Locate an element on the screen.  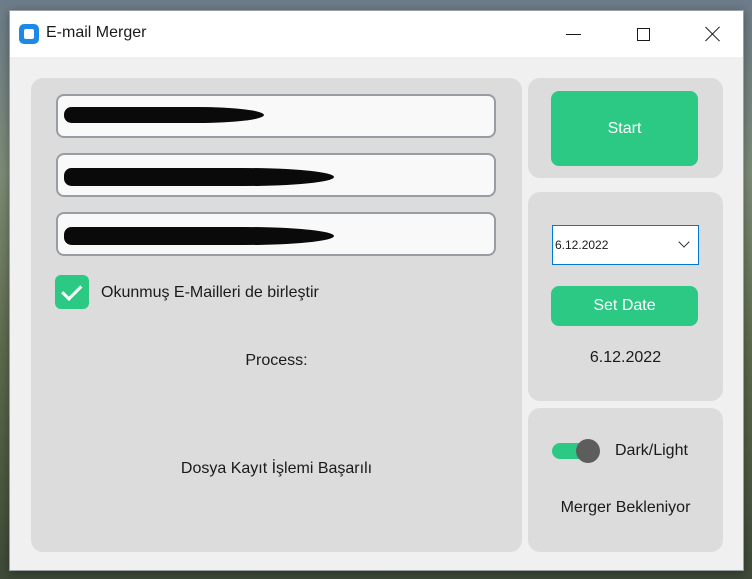
process-label: Process: is located at coordinates (276, 360).